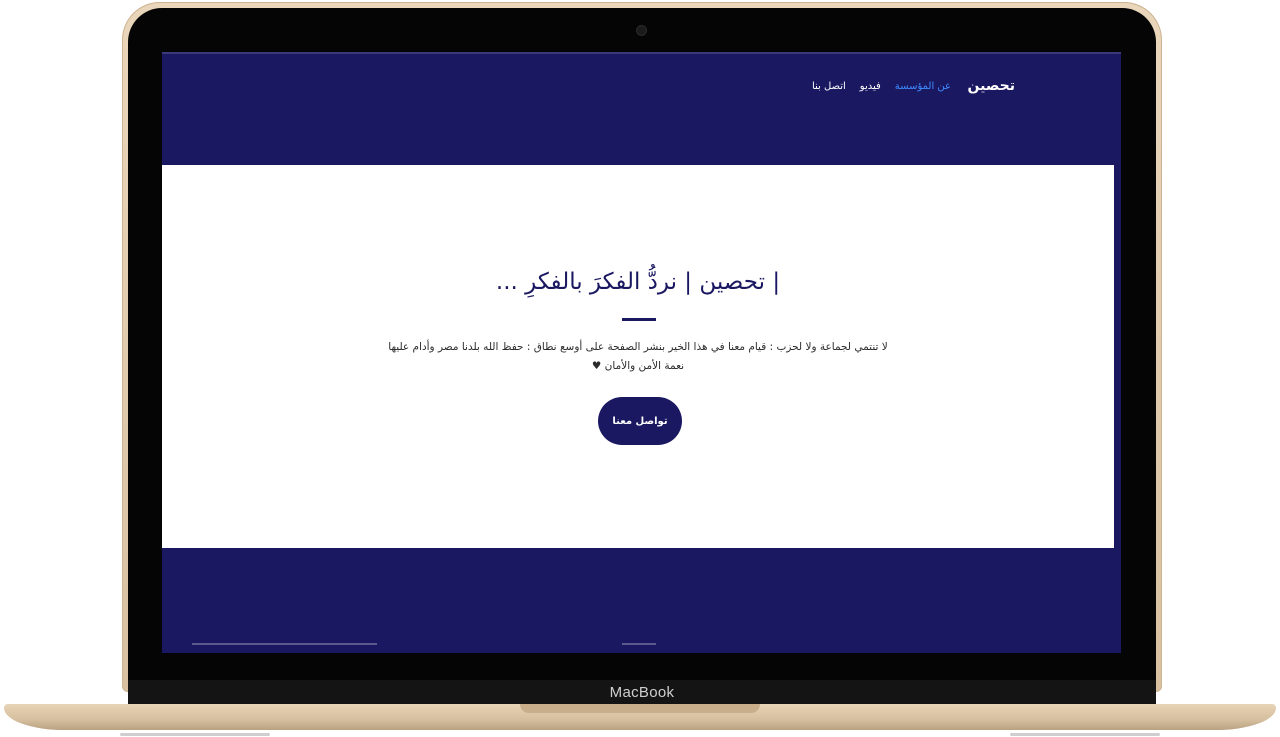  Describe the element at coordinates (881, 86) in the screenshot. I see `nav-links: عن المؤسسة فيديو اتصل بنا` at that location.